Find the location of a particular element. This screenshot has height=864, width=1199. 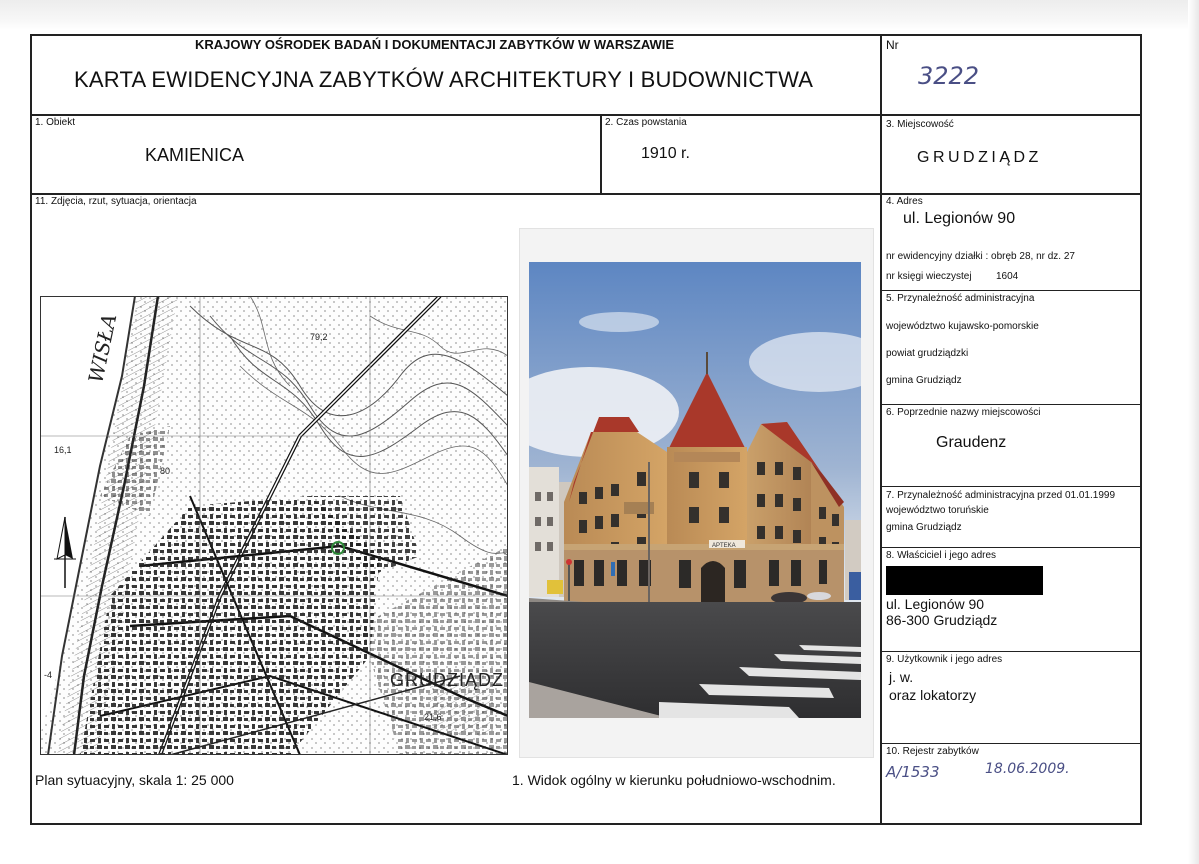

uzytkownik-line2: oraz lokatorzy is located at coordinates (933, 695).